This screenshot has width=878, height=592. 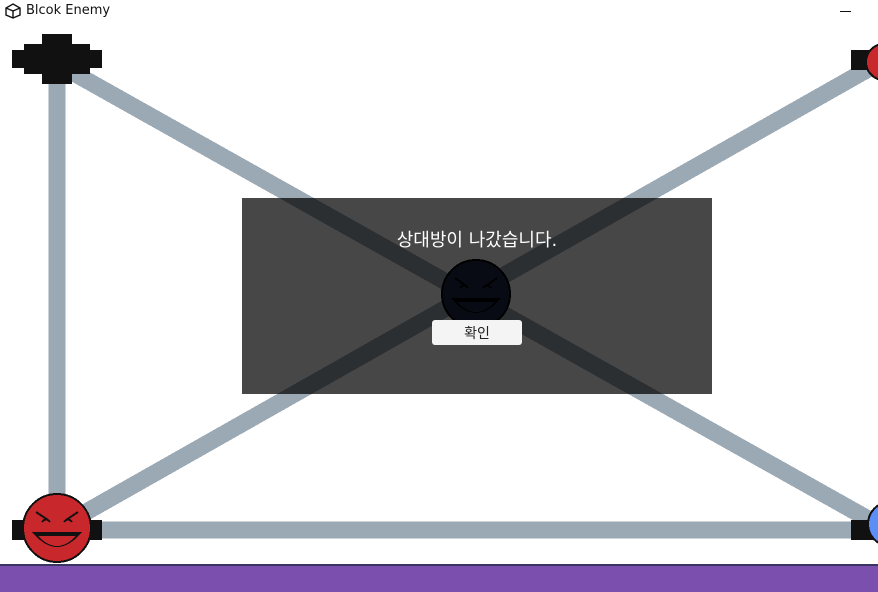 I want to click on bottom-bar, so click(x=439, y=578).